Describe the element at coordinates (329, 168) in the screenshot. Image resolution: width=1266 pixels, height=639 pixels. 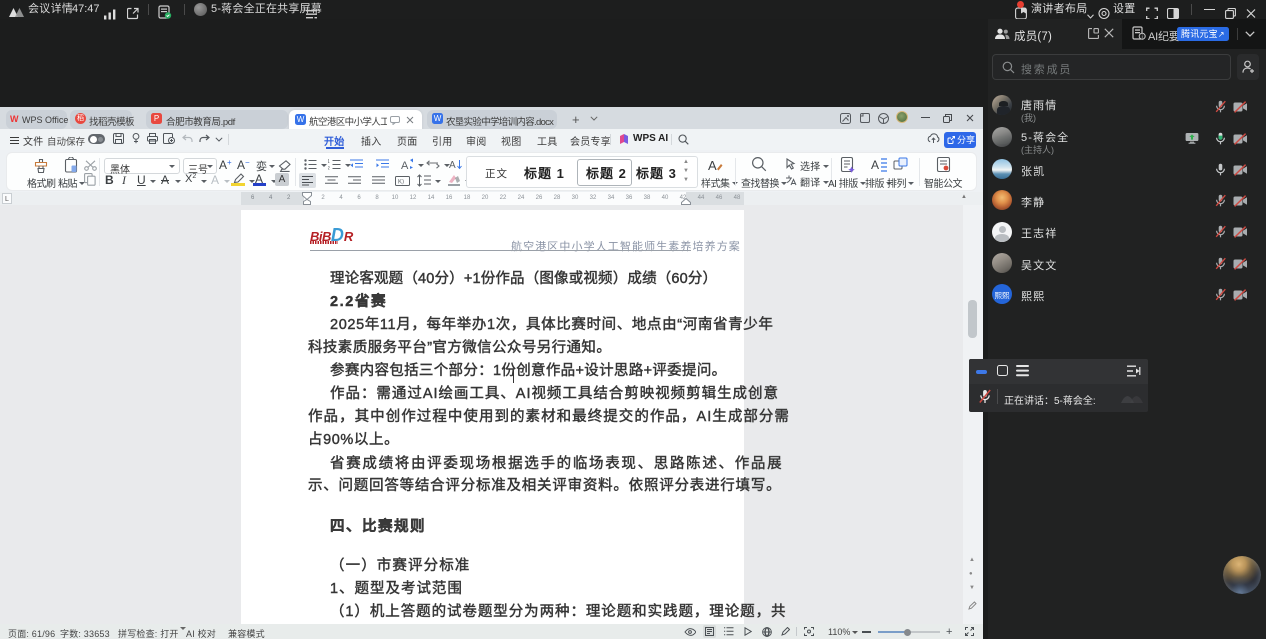
I see `svg-text: 2` at that location.